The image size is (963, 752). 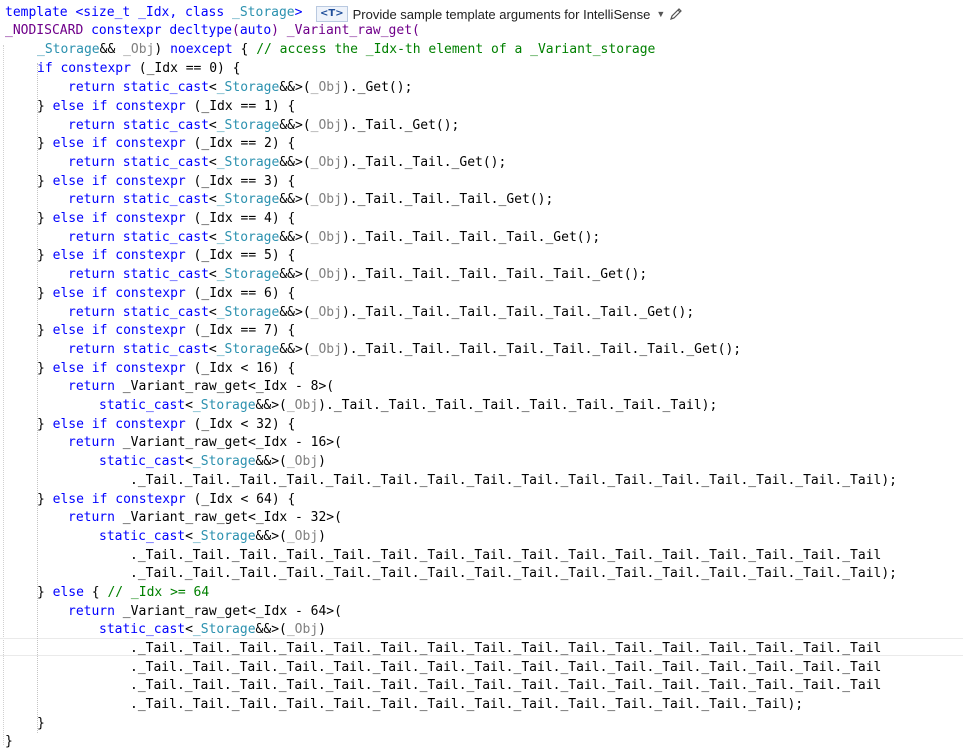 I want to click on code-line-23: } else if constexpr (_Idx < 32) {, so click(x=166, y=425).